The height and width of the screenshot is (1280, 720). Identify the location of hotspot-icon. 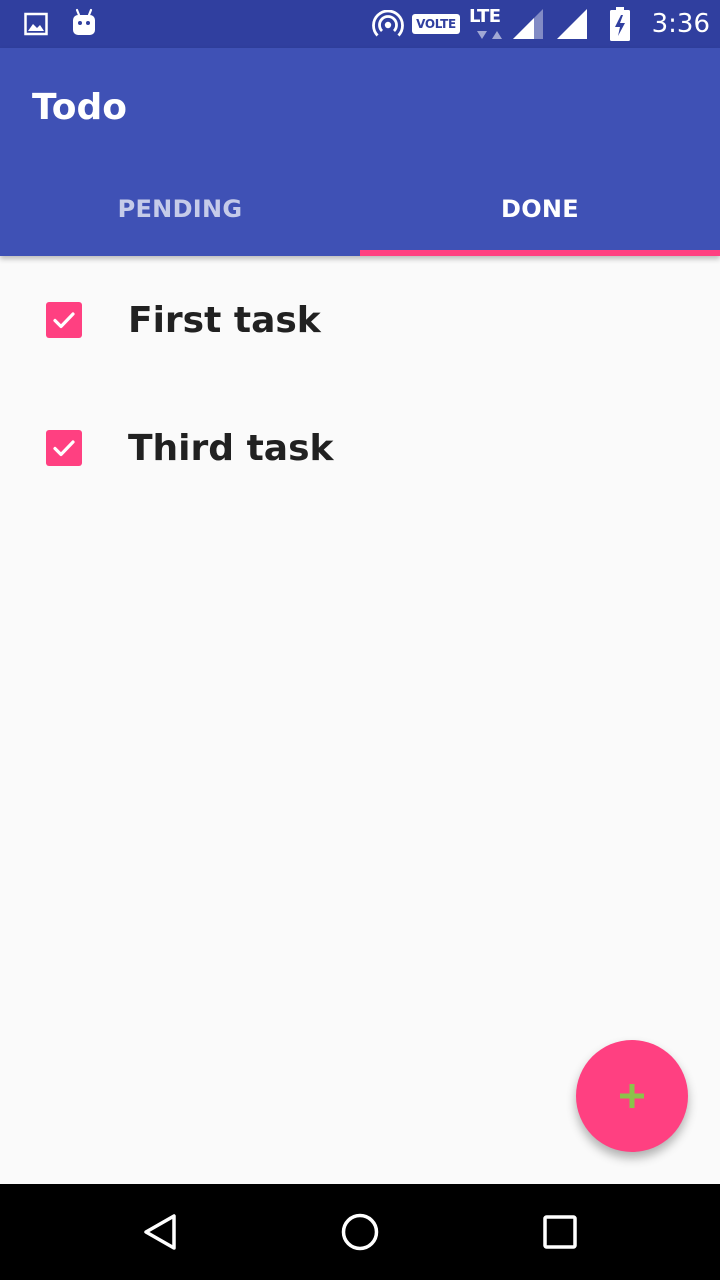
(388, 27).